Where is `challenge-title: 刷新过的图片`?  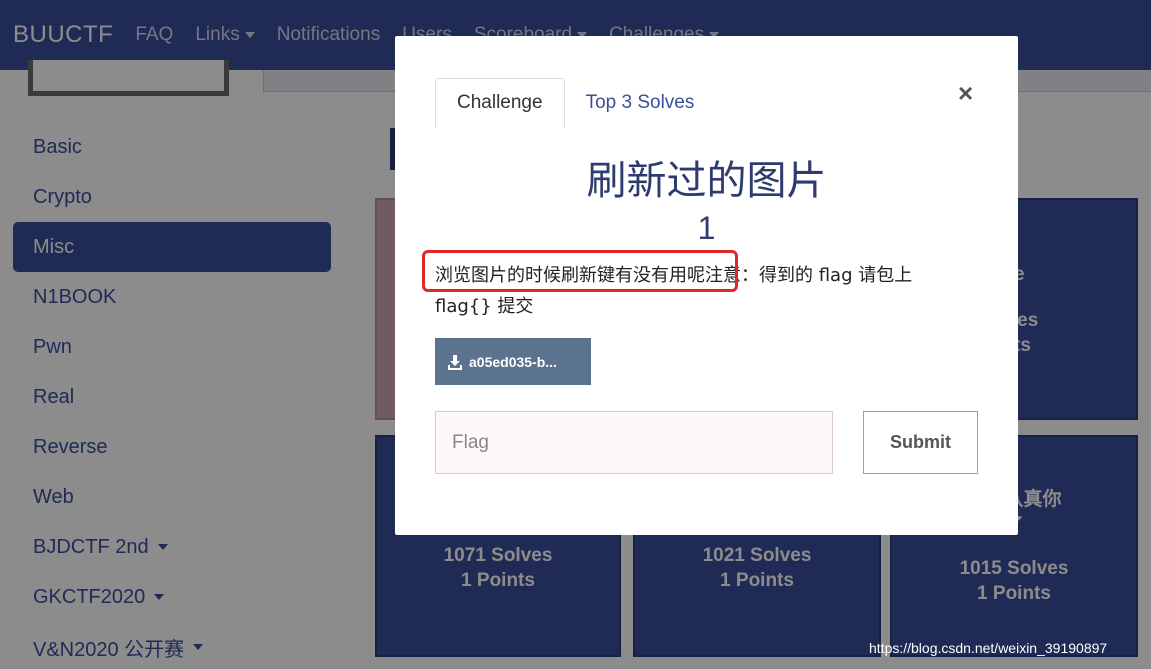 challenge-title: 刷新过的图片 is located at coordinates (706, 181).